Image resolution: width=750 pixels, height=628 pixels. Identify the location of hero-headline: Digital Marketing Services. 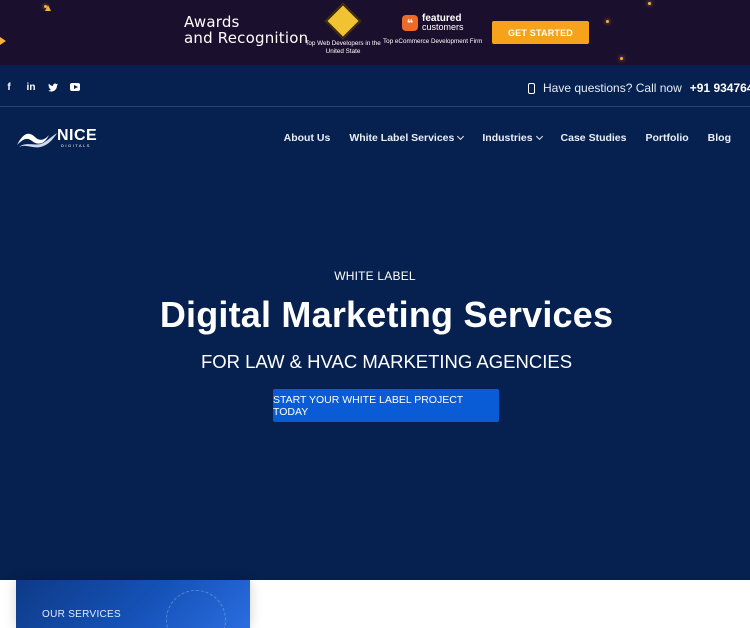
(386, 314).